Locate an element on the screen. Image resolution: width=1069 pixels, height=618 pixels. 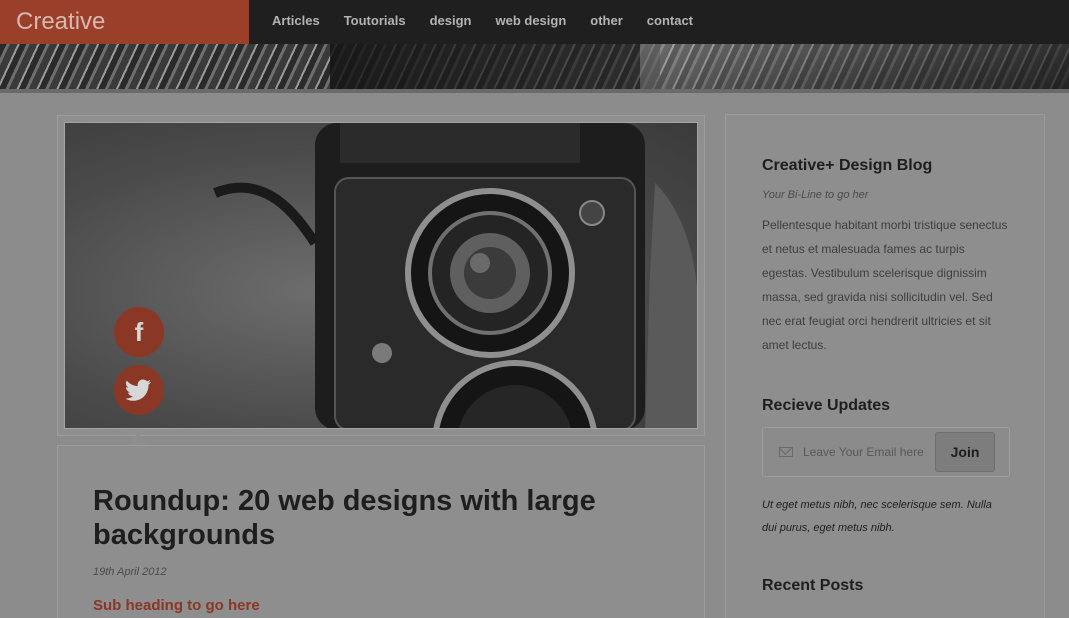
recent-posts-title: Recent Posts is located at coordinates (813, 585).